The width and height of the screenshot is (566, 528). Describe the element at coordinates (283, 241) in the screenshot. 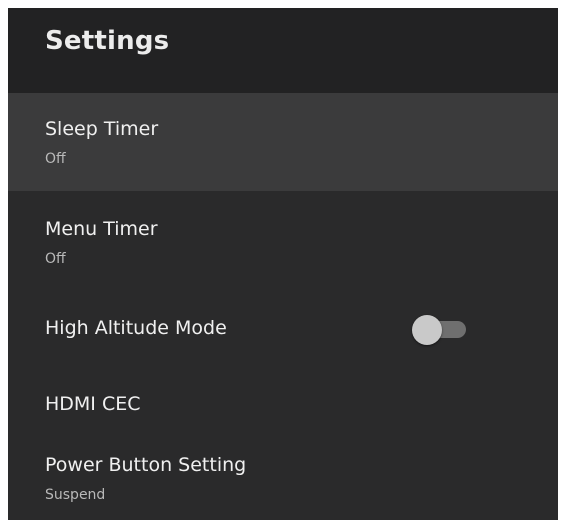

I see `menu-timer-item: Menu Timer Off` at that location.